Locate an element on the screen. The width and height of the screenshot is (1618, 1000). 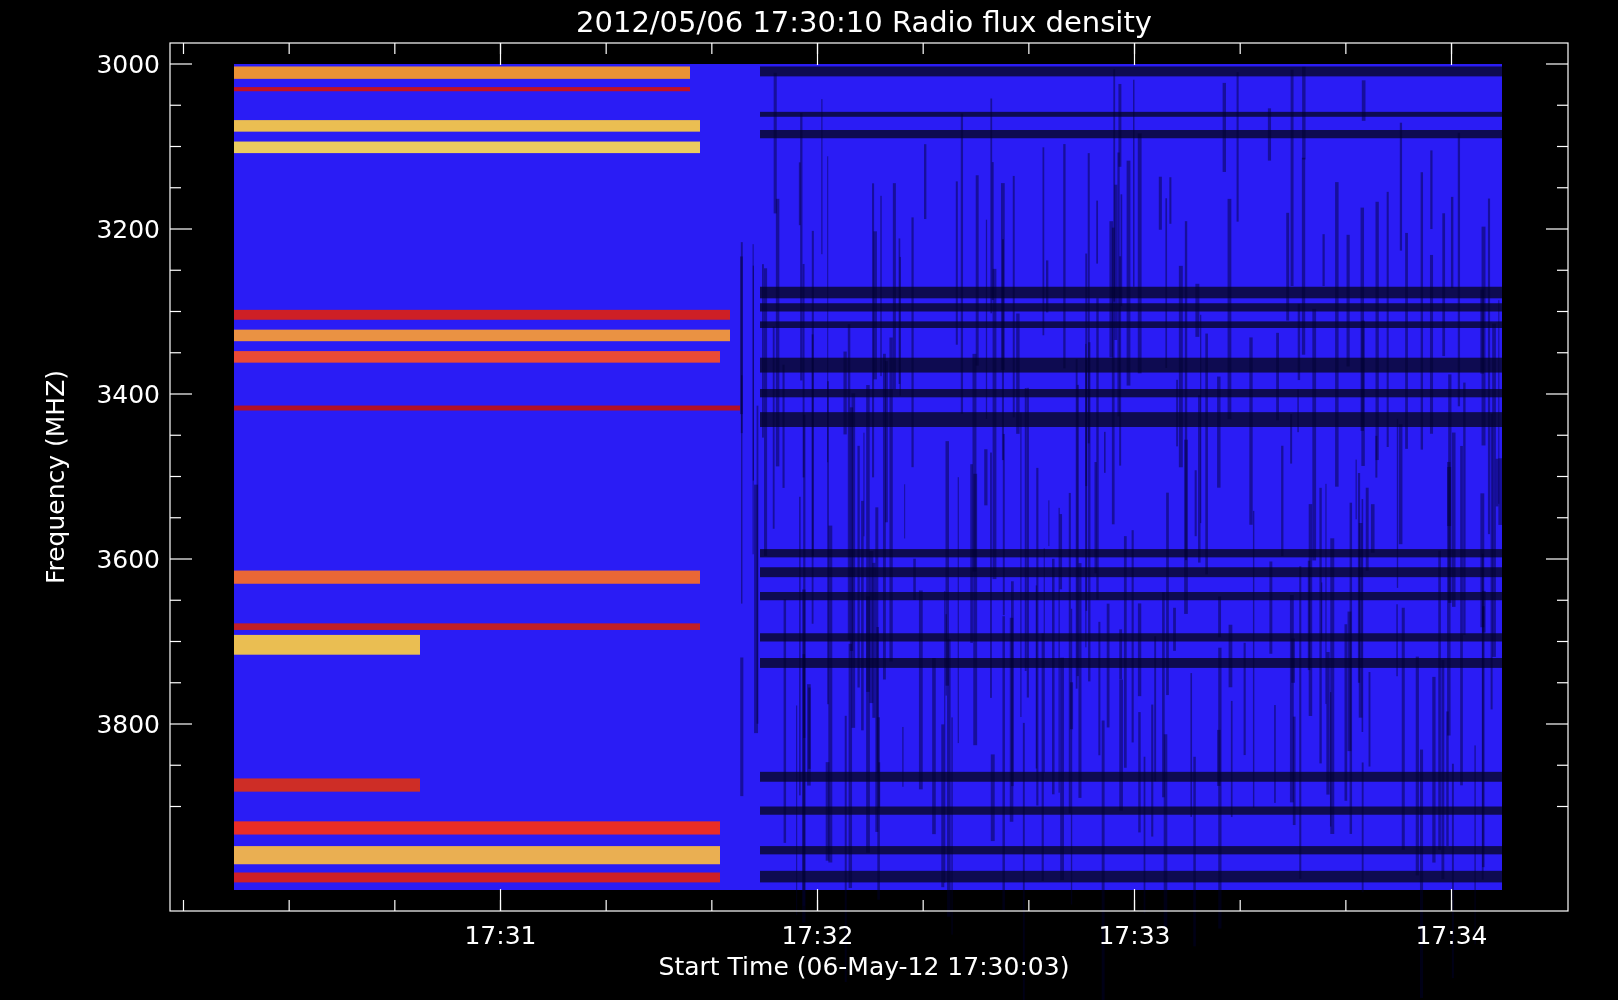
y-tick-label: 3000 is located at coordinates (128, 64).